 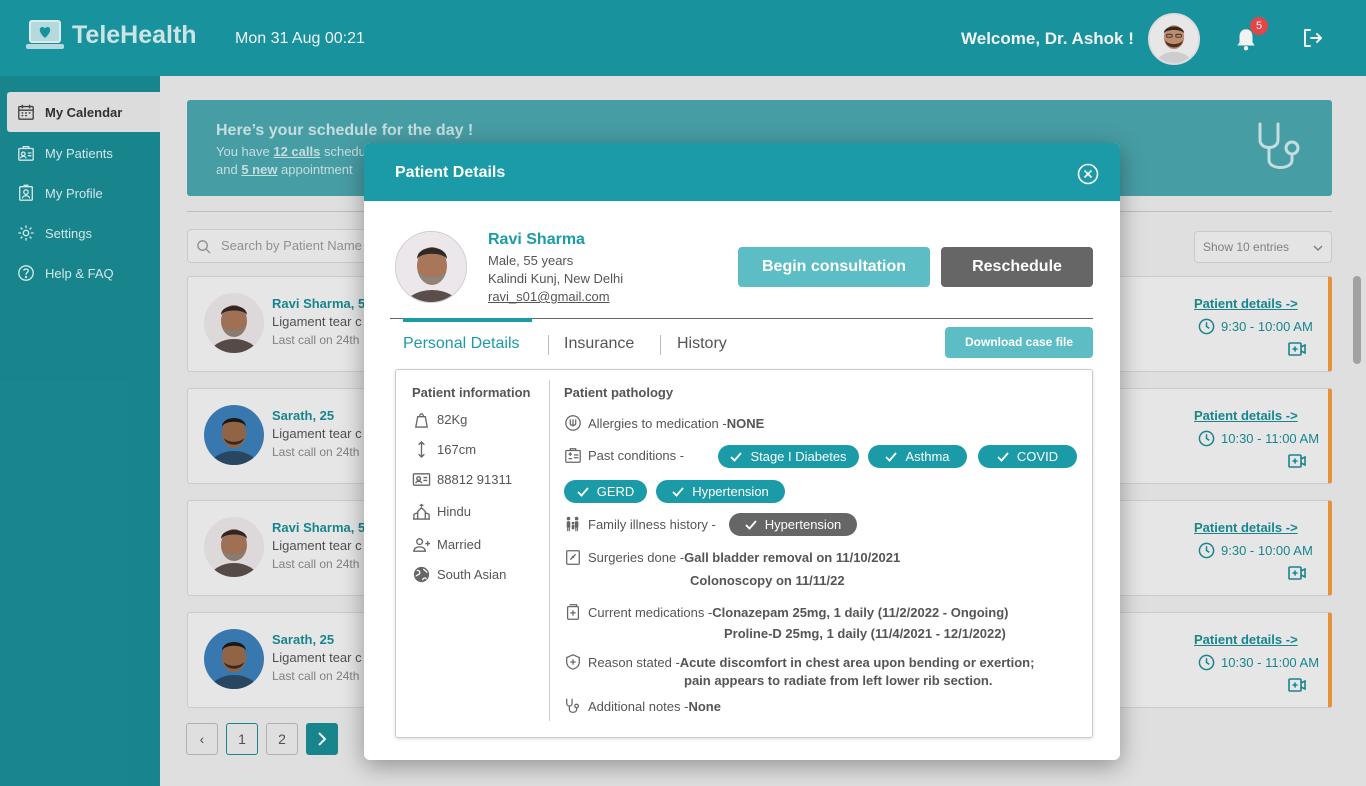 I want to click on allergies-row: Allergies to medication - NONE, so click(x=664, y=423).